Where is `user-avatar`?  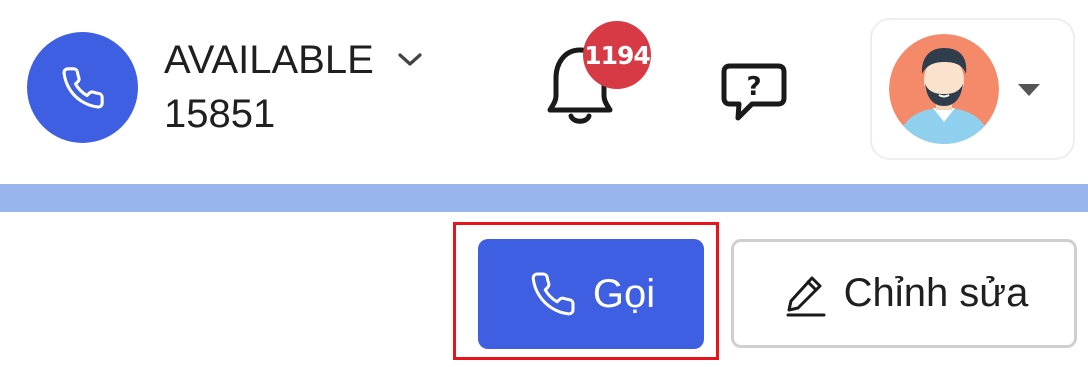 user-avatar is located at coordinates (944, 89).